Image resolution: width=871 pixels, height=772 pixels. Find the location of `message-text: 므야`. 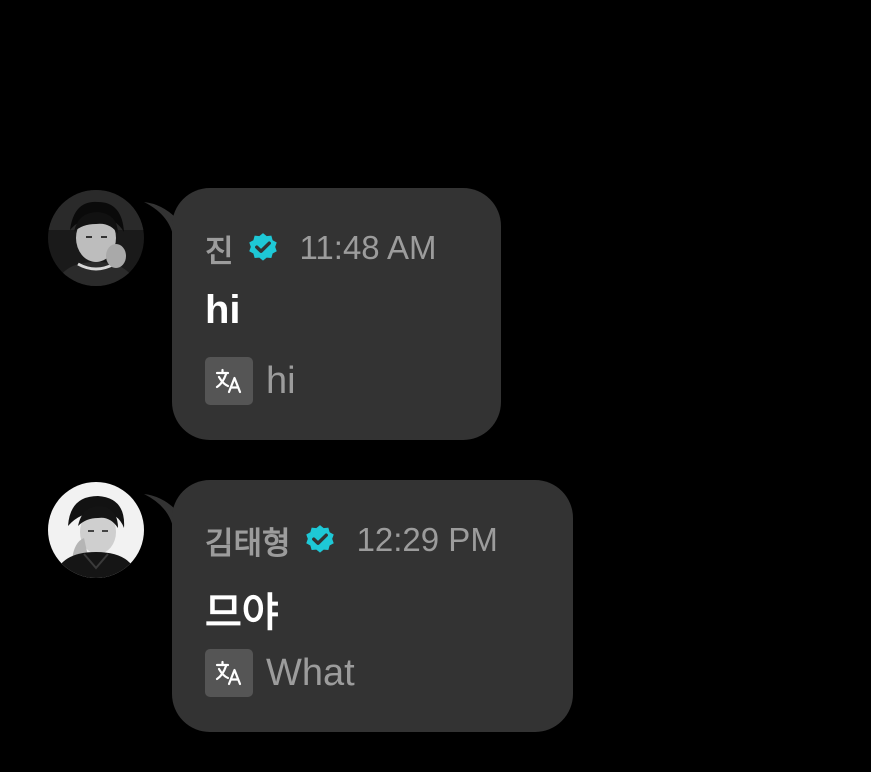

message-text: 므야 is located at coordinates (242, 613).